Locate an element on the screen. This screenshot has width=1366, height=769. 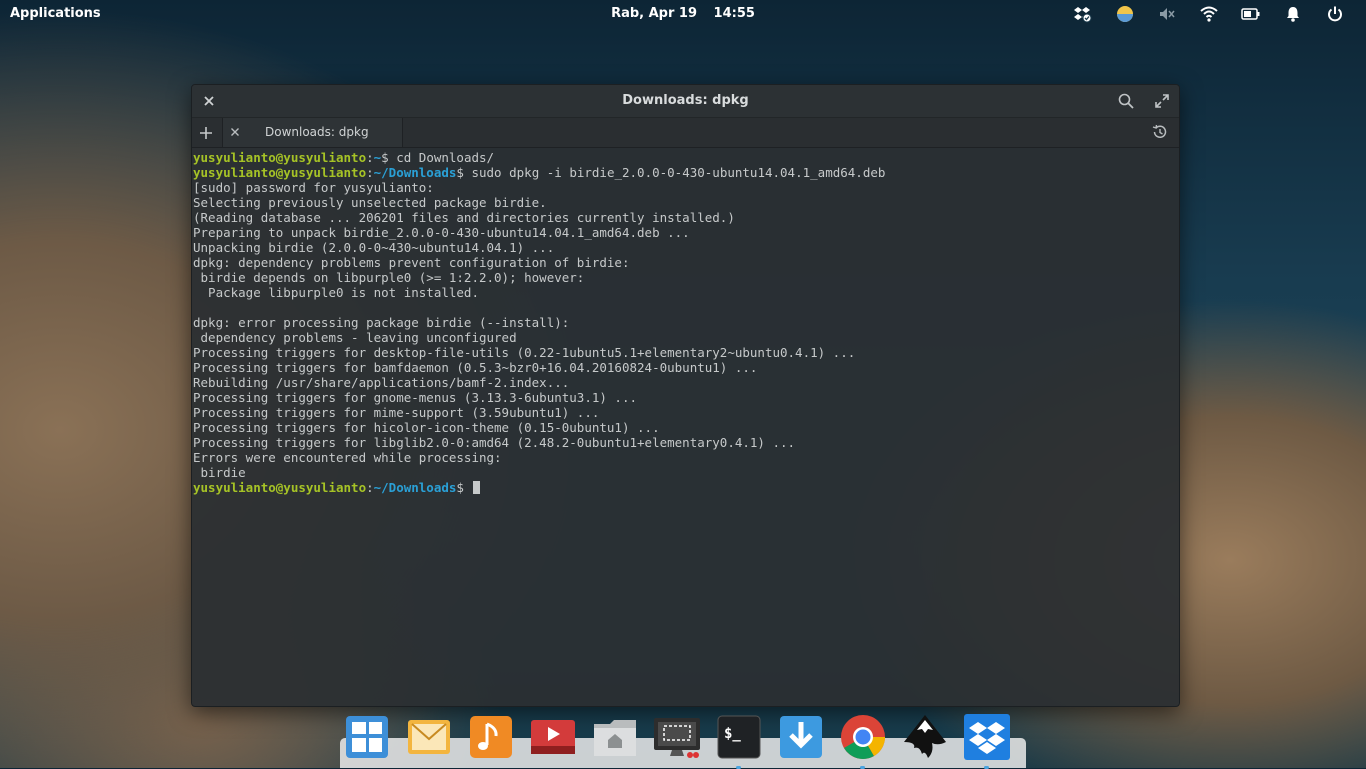
power-icon is located at coordinates (1335, 14).